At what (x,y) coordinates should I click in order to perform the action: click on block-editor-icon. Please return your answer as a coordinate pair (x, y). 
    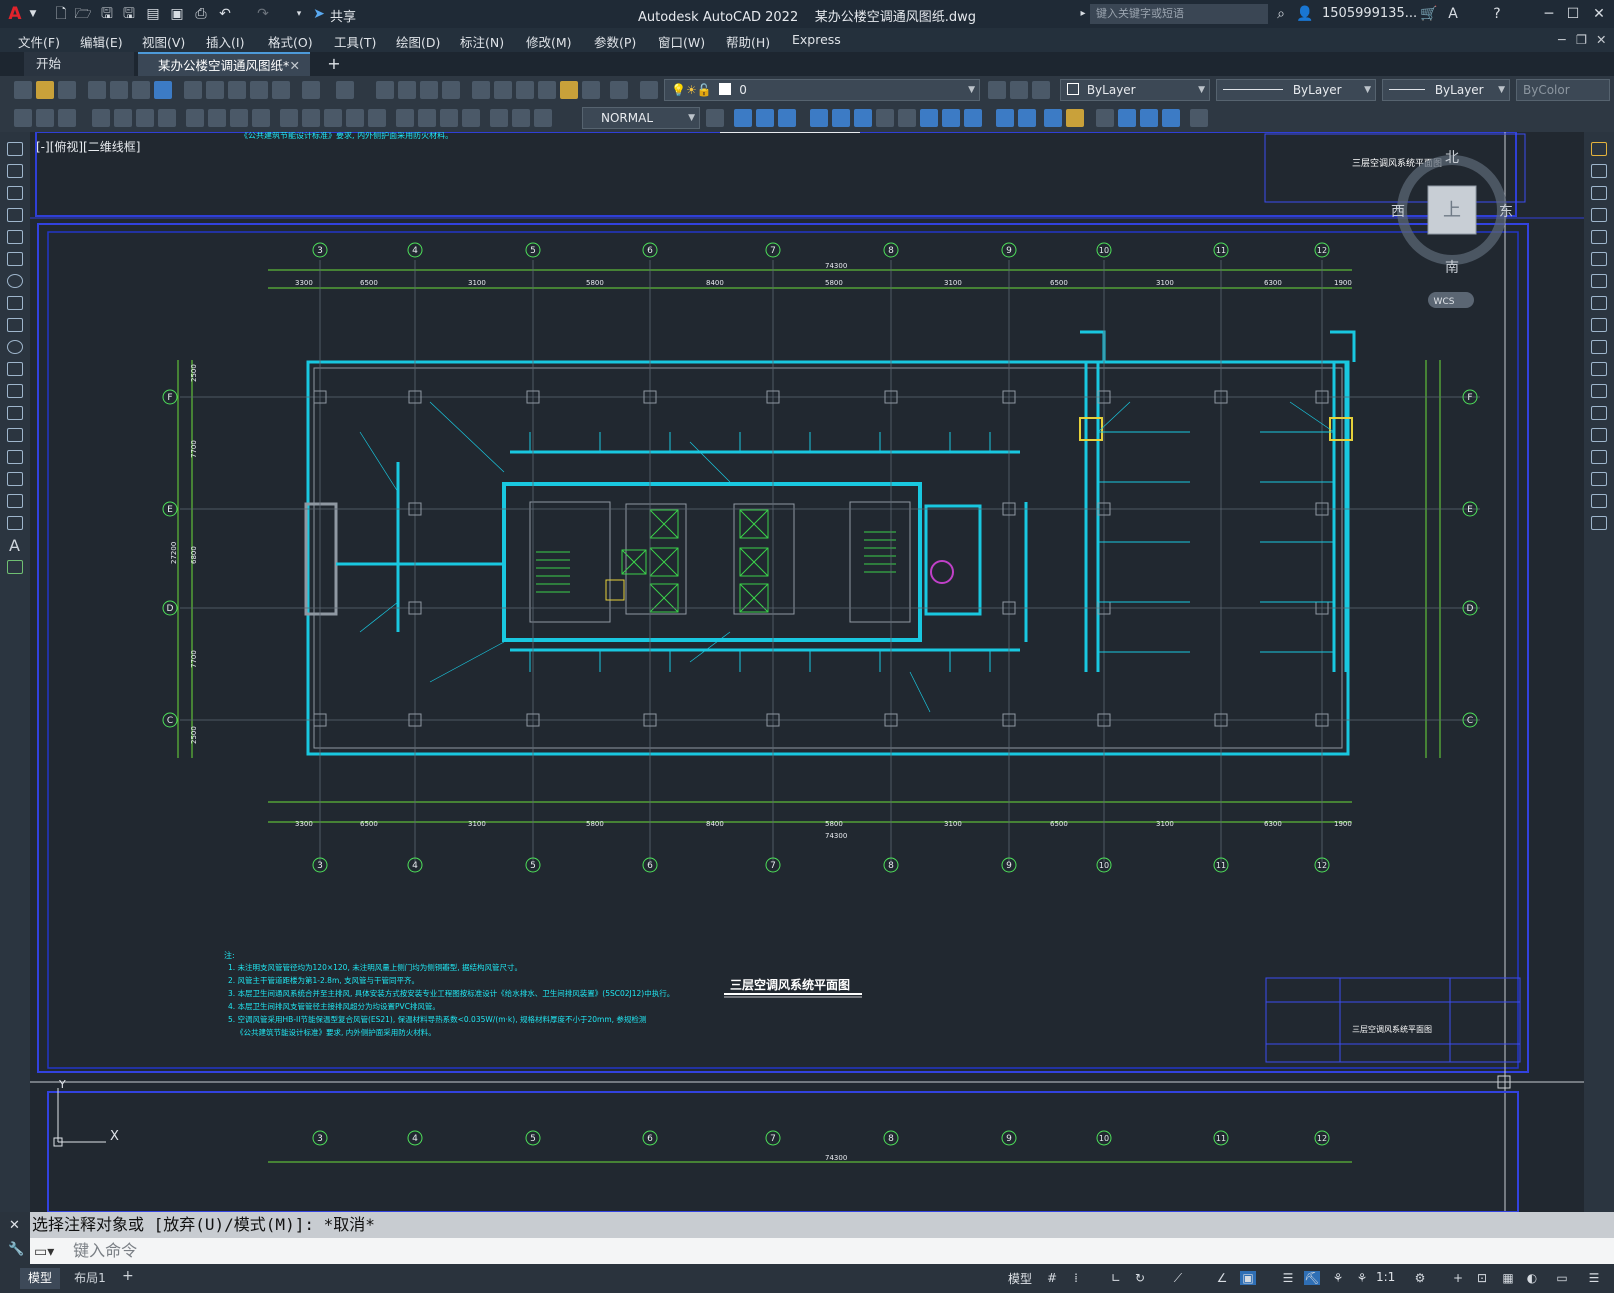
    Looking at the image, I should click on (281, 90).